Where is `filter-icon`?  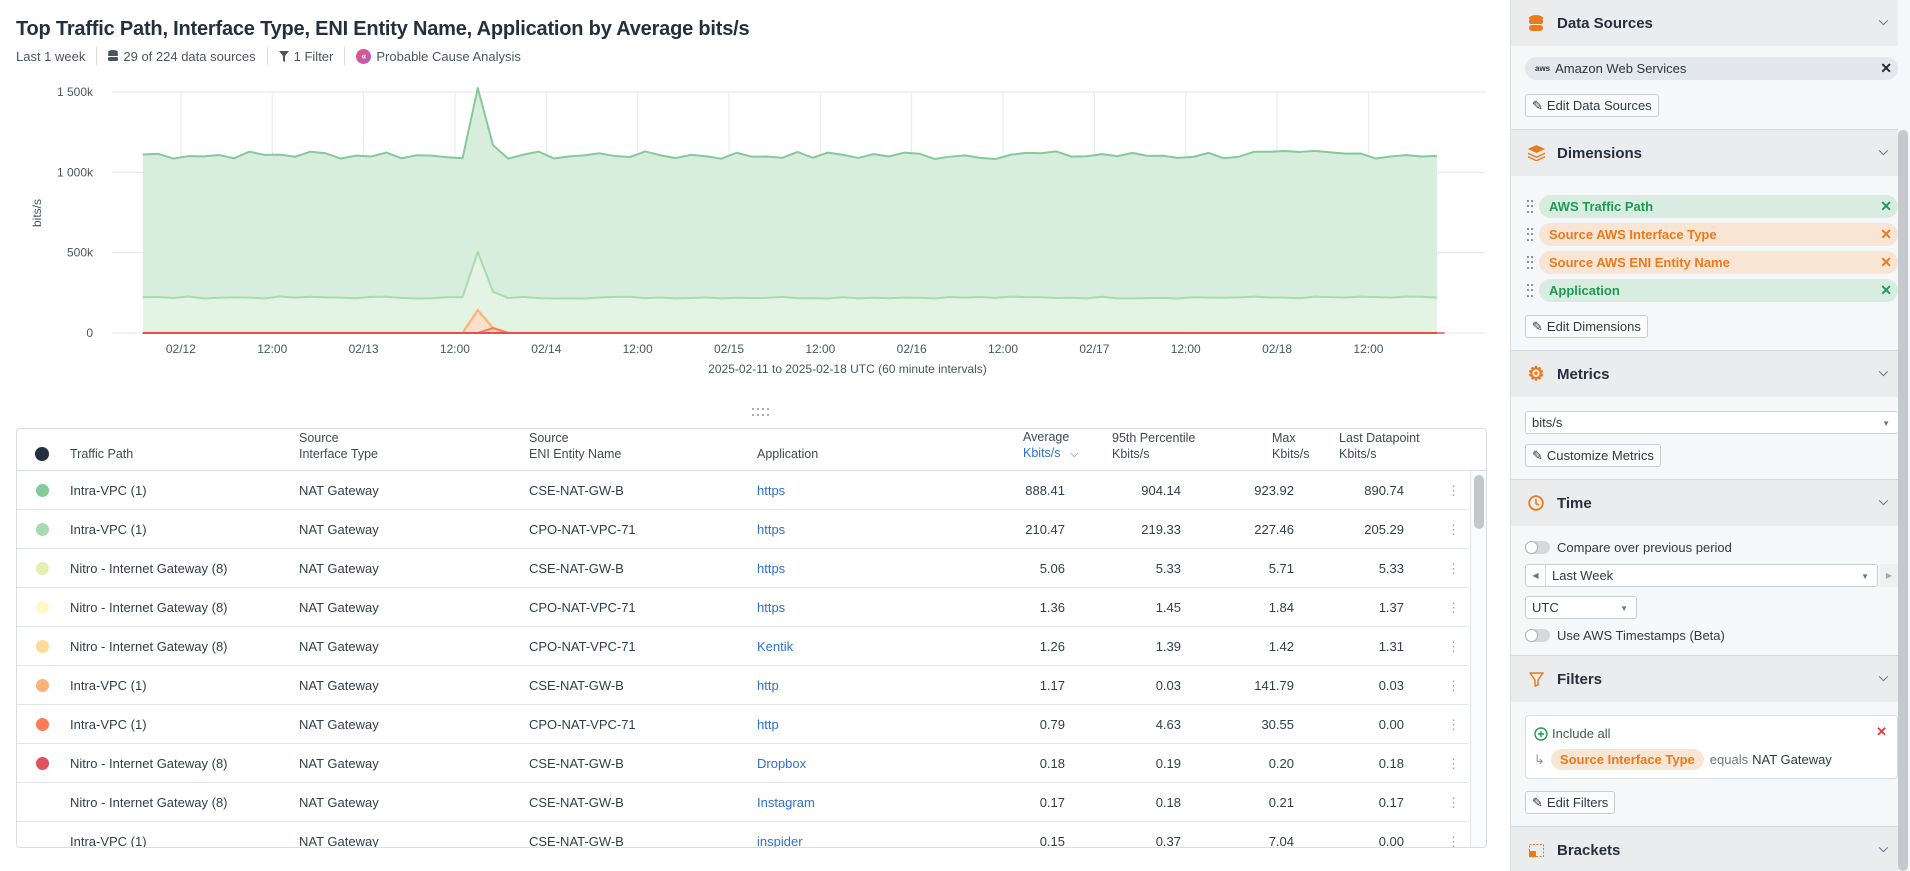 filter-icon is located at coordinates (283, 56).